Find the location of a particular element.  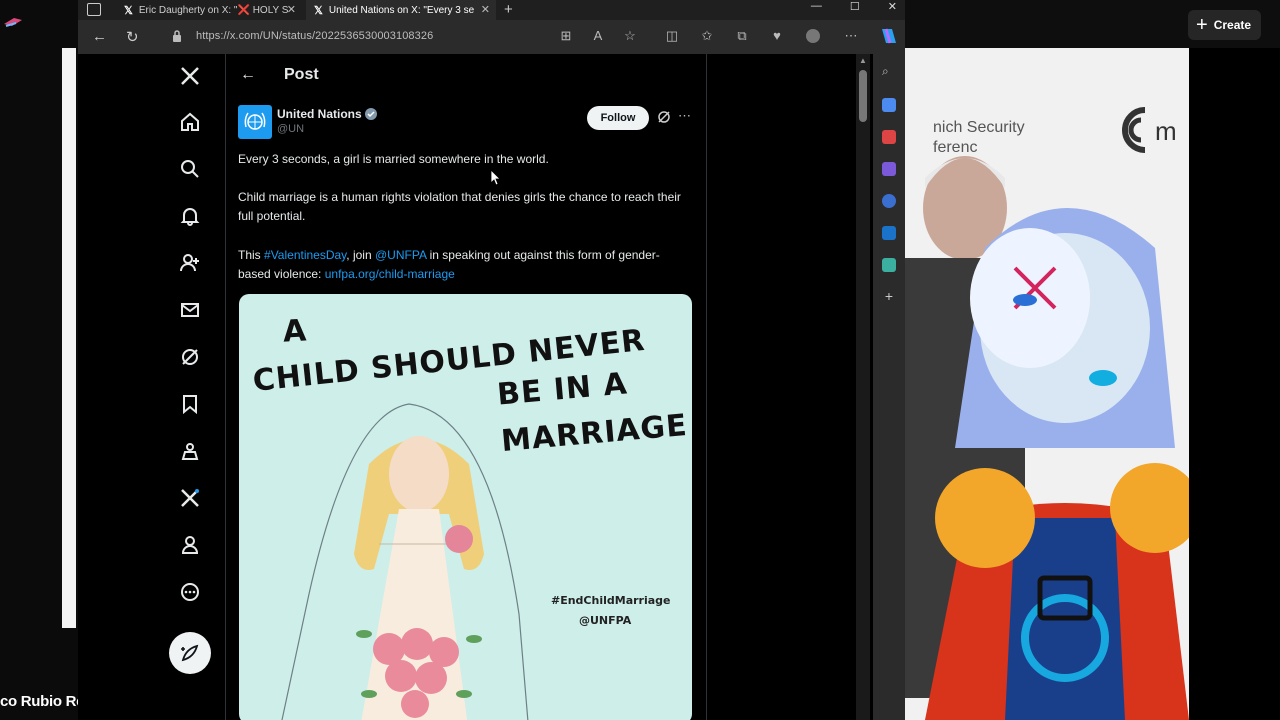

window-controls: — ☐ ✕ is located at coordinates (854, 6).